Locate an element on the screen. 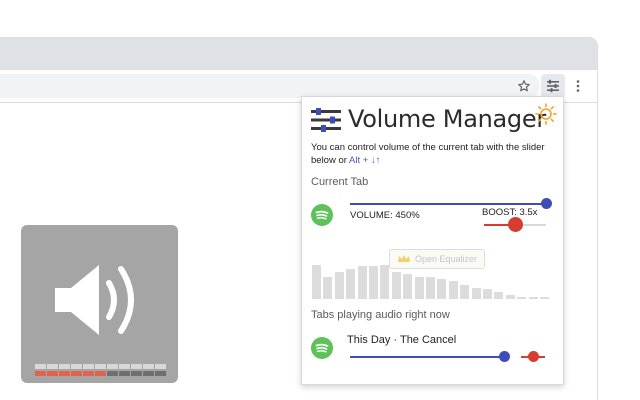  bookmark-star-button is located at coordinates (524, 86).